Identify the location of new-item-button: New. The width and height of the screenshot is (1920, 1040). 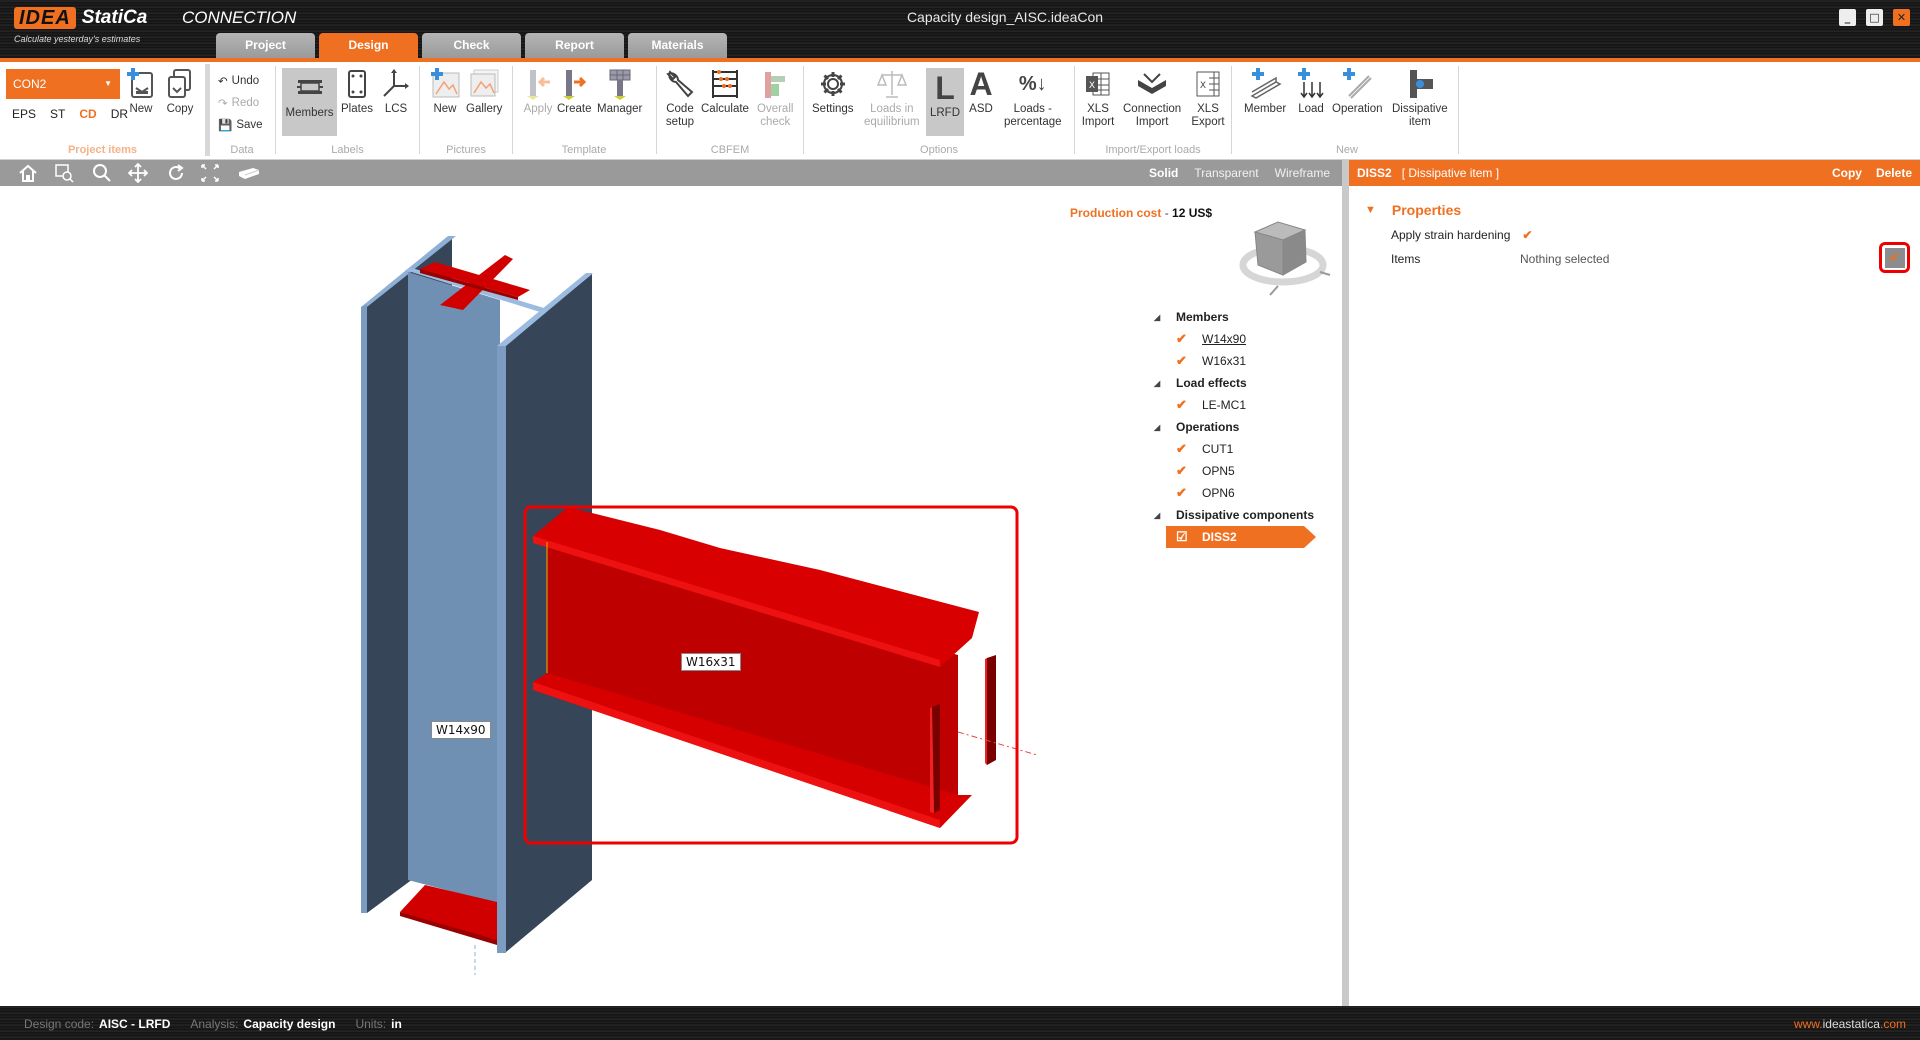
(141, 92).